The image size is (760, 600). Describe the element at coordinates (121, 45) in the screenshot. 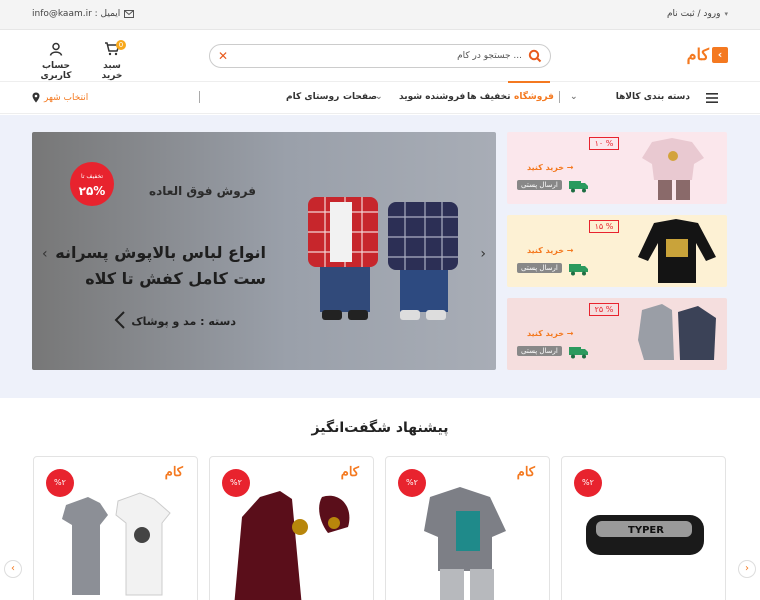

I see `cart-count-badge: 0` at that location.